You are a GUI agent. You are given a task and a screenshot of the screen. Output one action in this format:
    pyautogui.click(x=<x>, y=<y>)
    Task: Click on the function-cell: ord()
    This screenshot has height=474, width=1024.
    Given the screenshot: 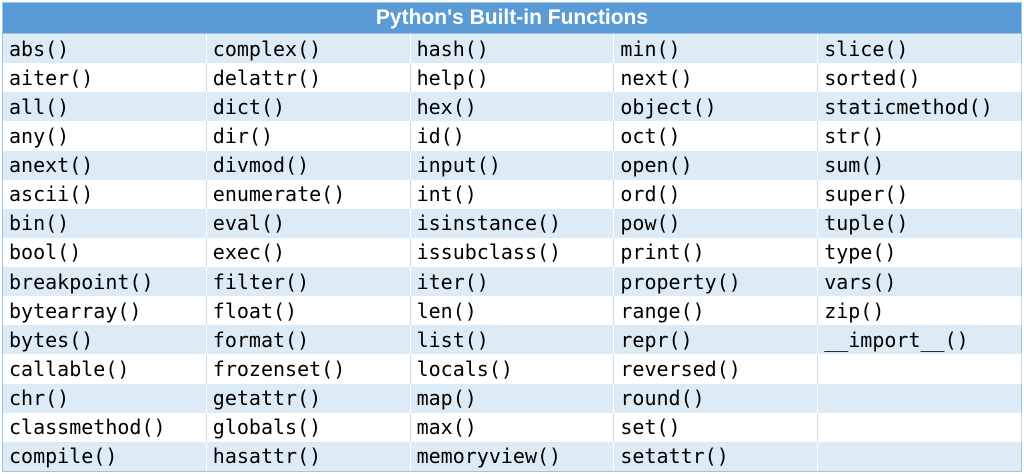 What is the action you would take?
    pyautogui.click(x=716, y=194)
    